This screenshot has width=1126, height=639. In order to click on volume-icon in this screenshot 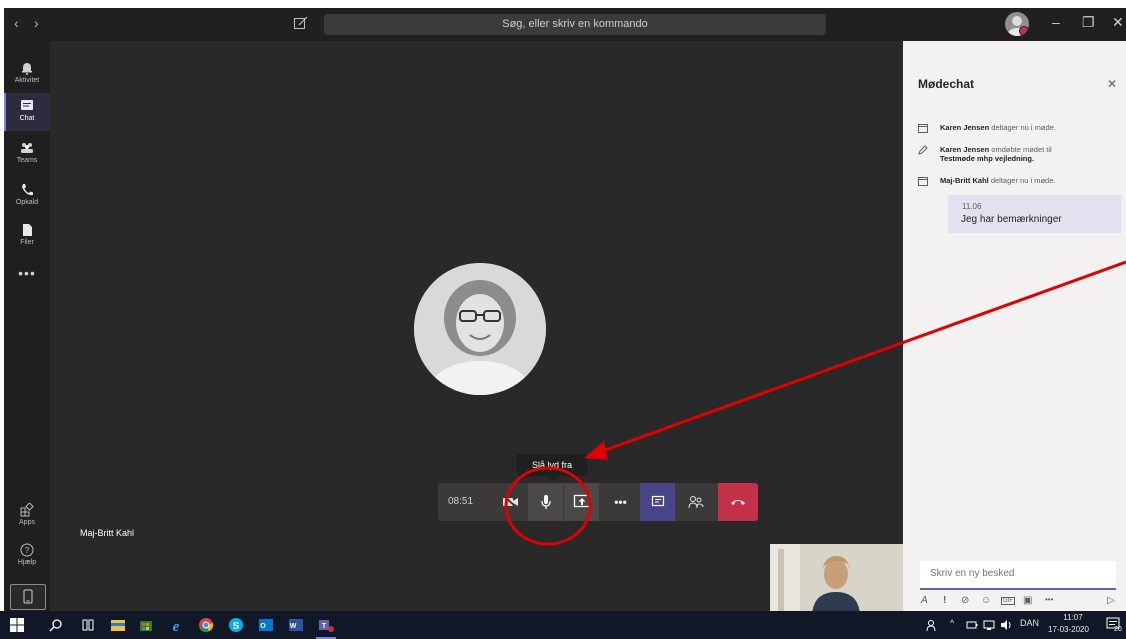, I will do `click(1006, 625)`.